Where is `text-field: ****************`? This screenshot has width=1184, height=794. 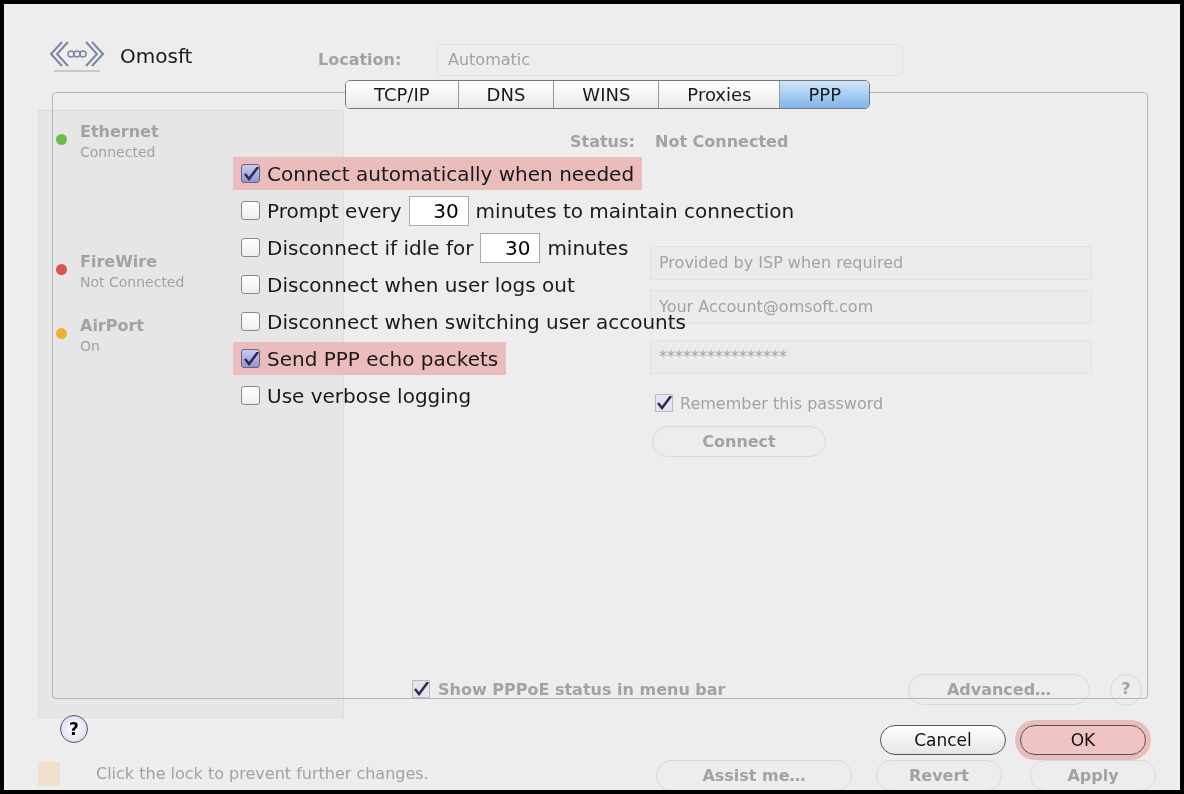 text-field: **************** is located at coordinates (871, 357).